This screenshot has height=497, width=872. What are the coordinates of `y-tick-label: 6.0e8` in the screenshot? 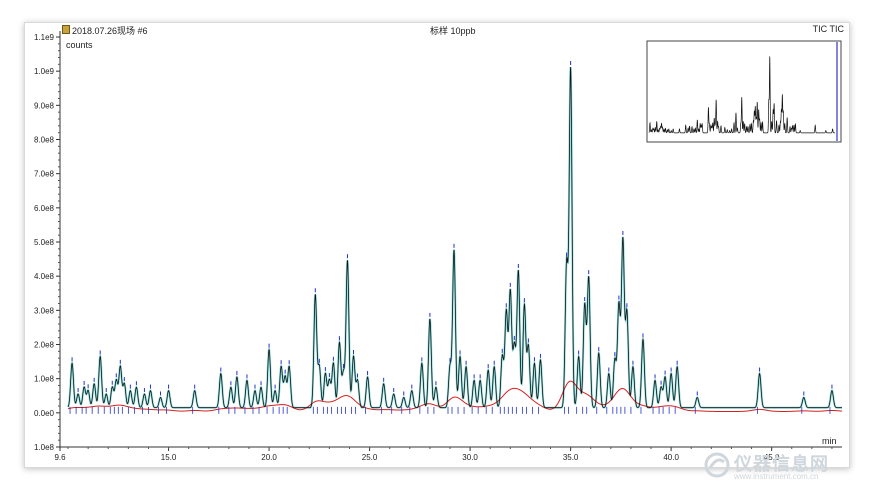 It's located at (44, 208).